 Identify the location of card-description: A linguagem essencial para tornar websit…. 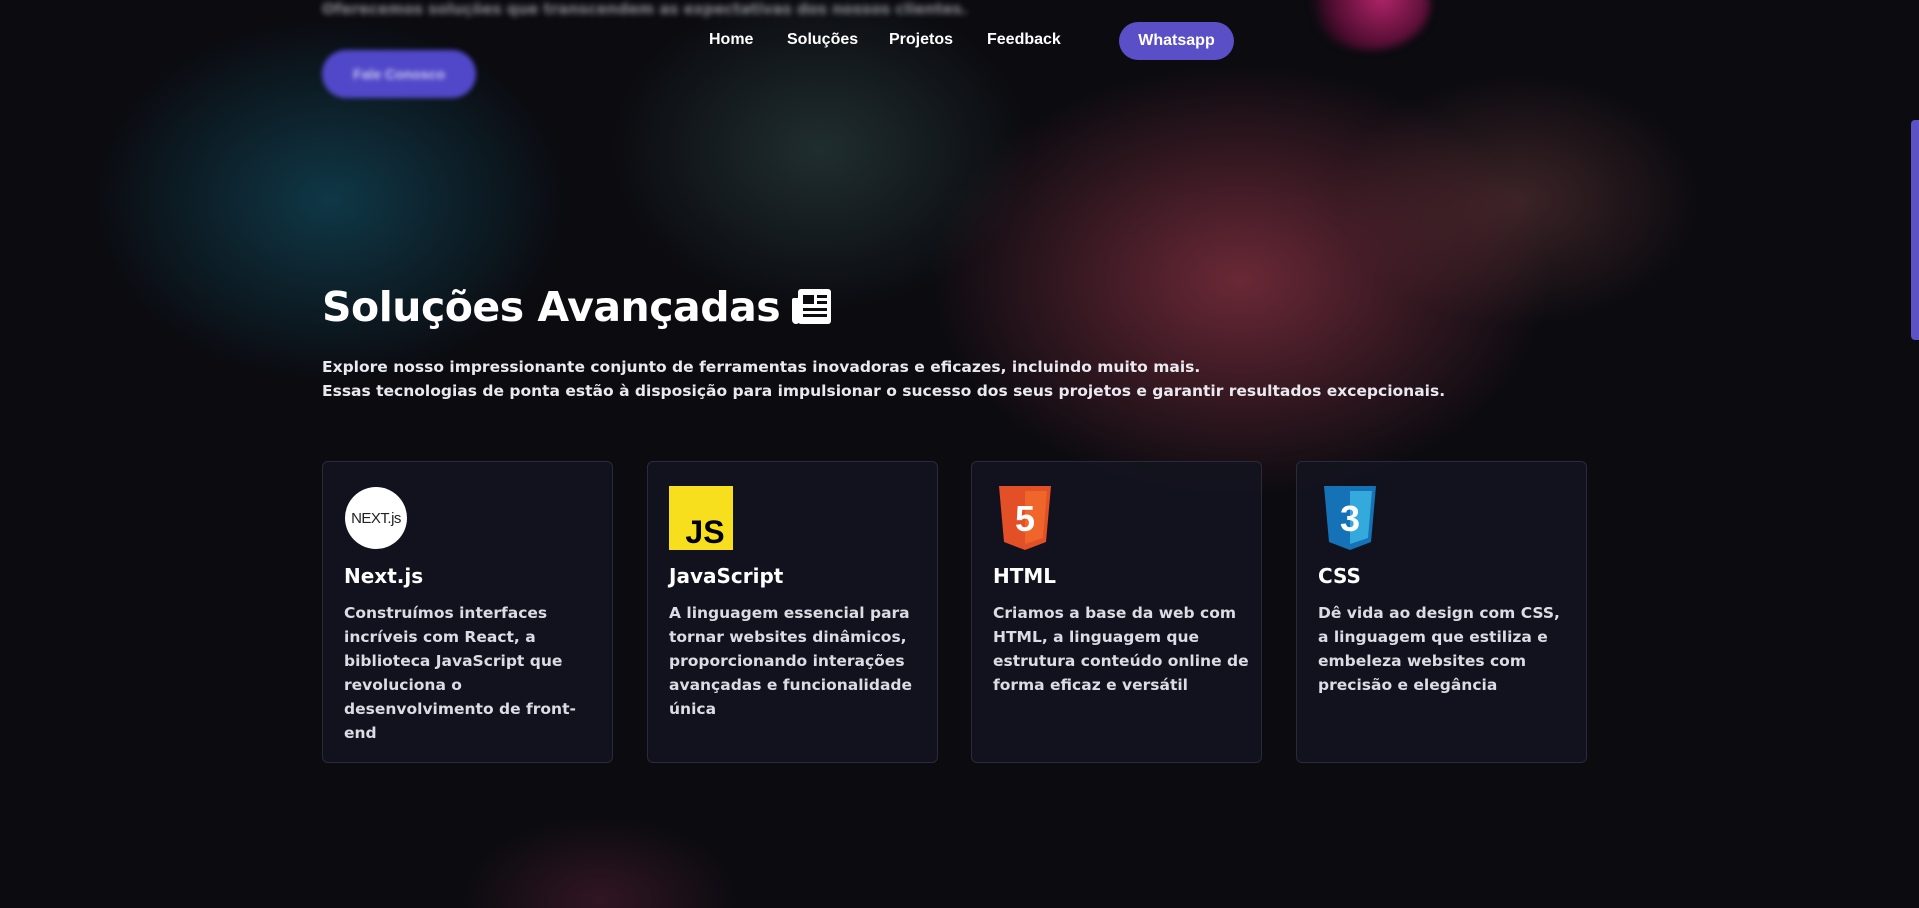
(791, 661).